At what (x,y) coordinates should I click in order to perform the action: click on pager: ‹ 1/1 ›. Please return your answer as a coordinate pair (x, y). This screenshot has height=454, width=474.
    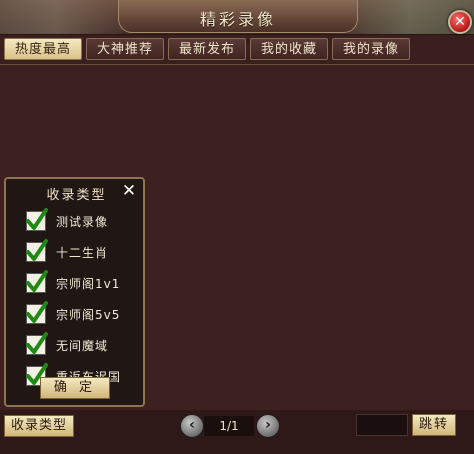
    Looking at the image, I should click on (230, 426).